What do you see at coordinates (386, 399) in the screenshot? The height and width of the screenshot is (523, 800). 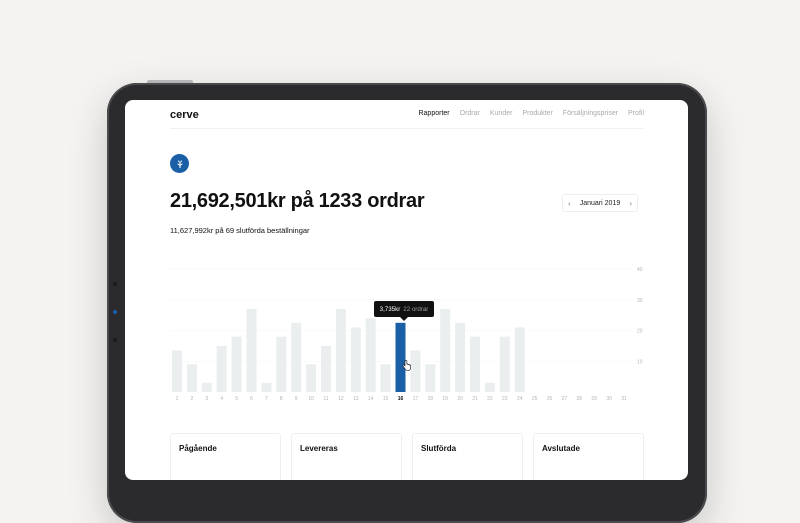 I see `x-tick-label: 15` at bounding box center [386, 399].